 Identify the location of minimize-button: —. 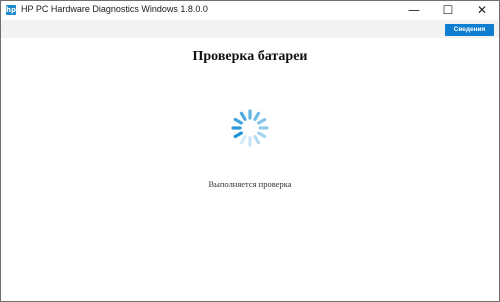
(414, 10).